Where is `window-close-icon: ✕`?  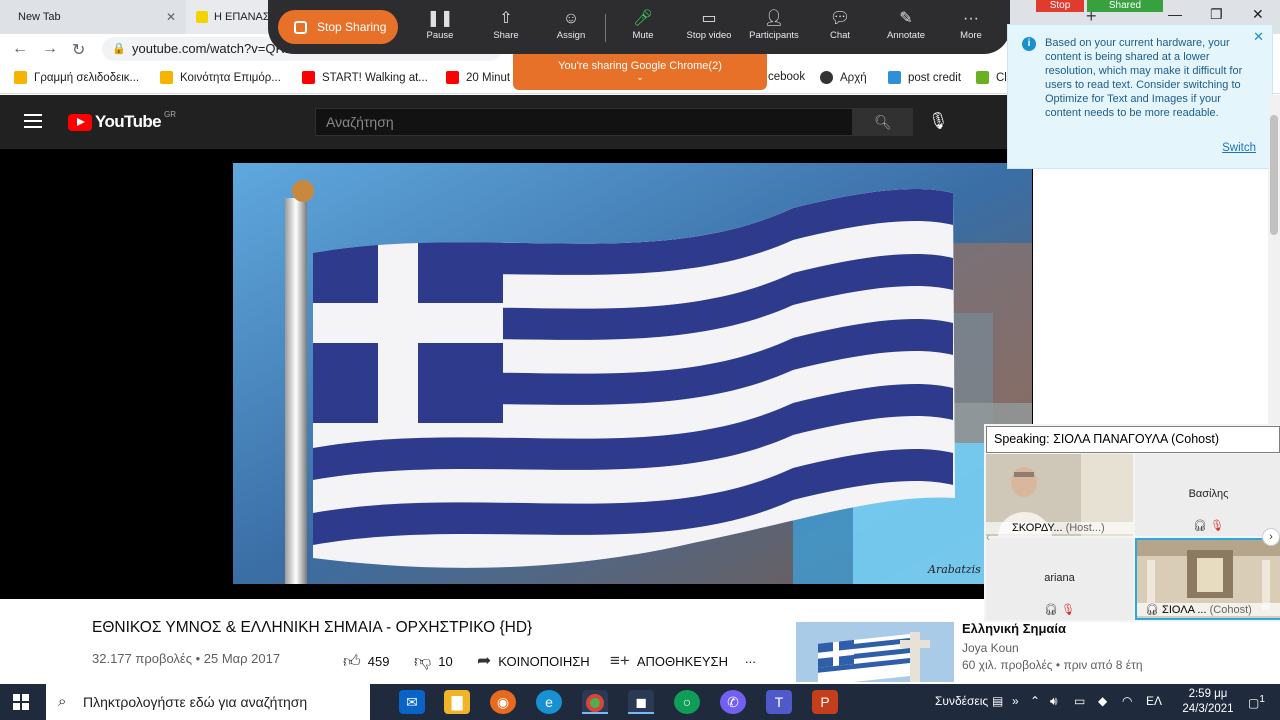
window-close-icon: ✕ is located at coordinates (1258, 14).